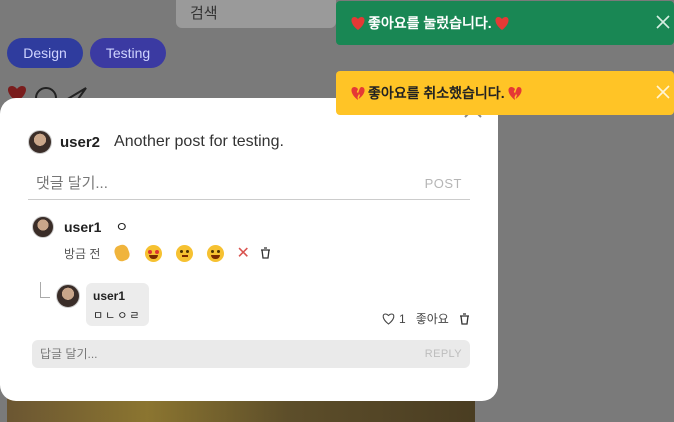 The height and width of the screenshot is (422, 674). I want to click on comment-username: user1, so click(82, 227).